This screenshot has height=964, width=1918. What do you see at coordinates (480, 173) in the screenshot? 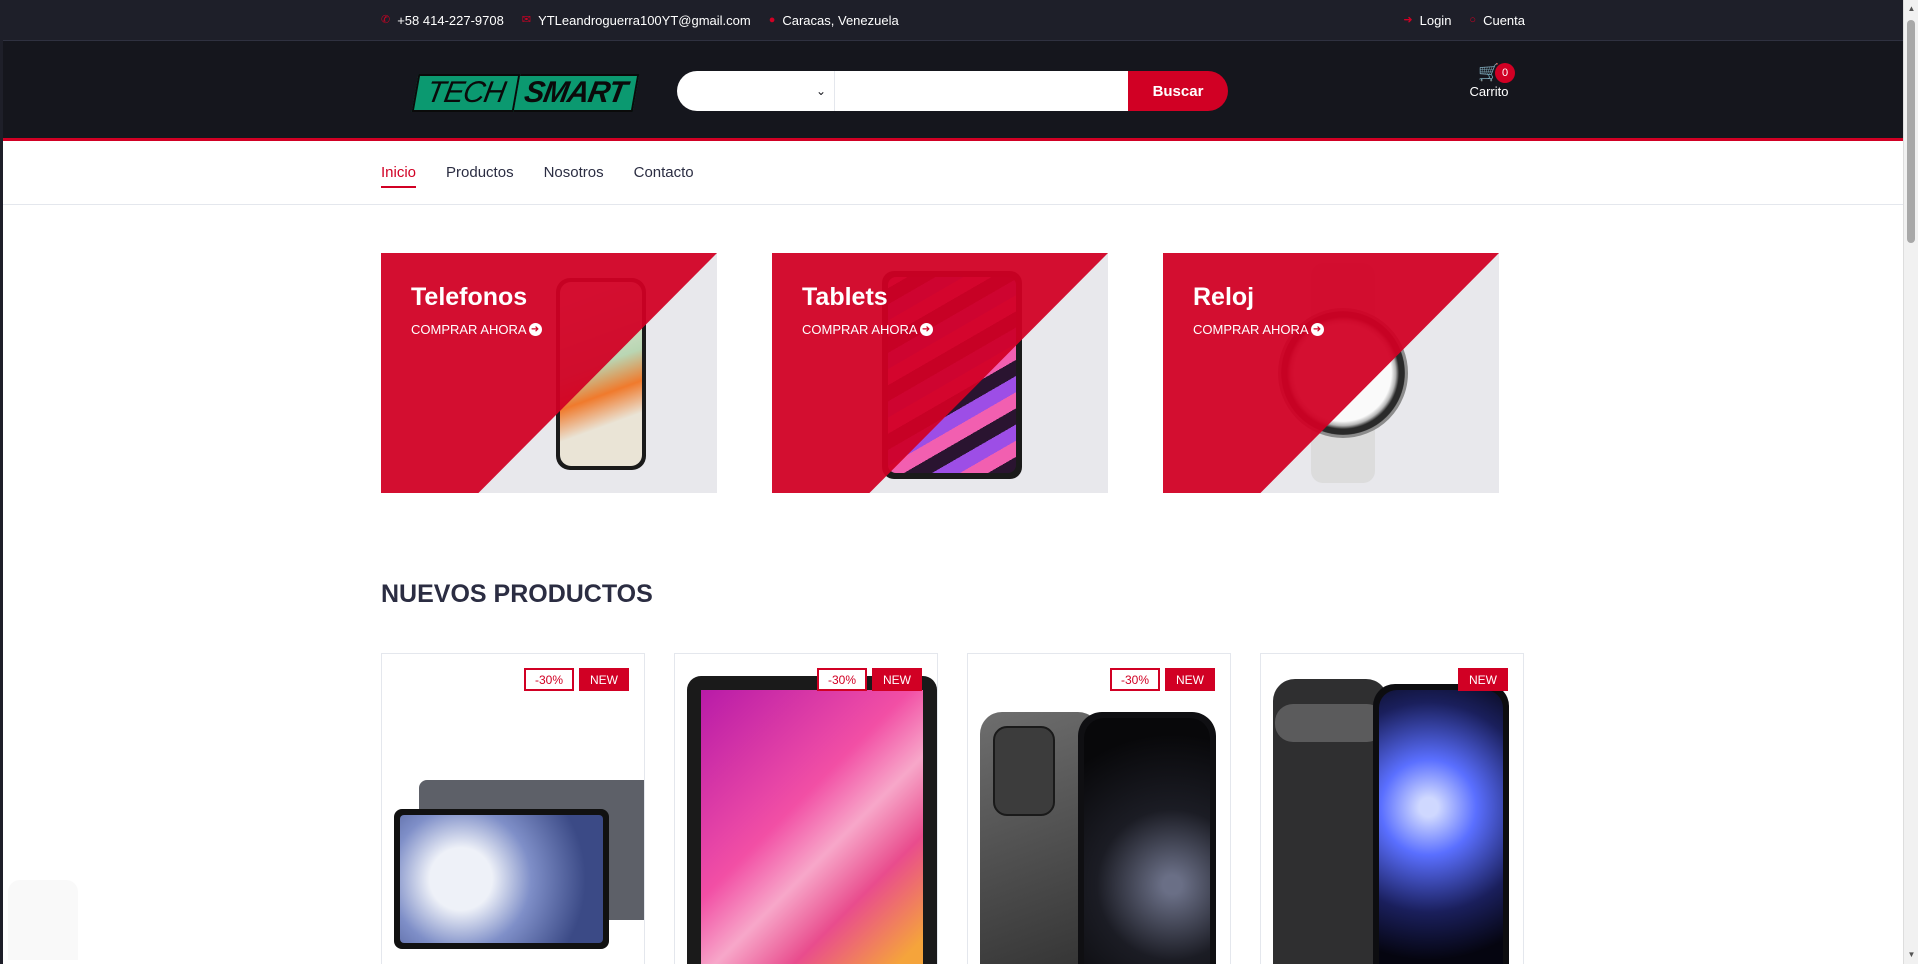
I see `nav-item-productos: Productos` at bounding box center [480, 173].